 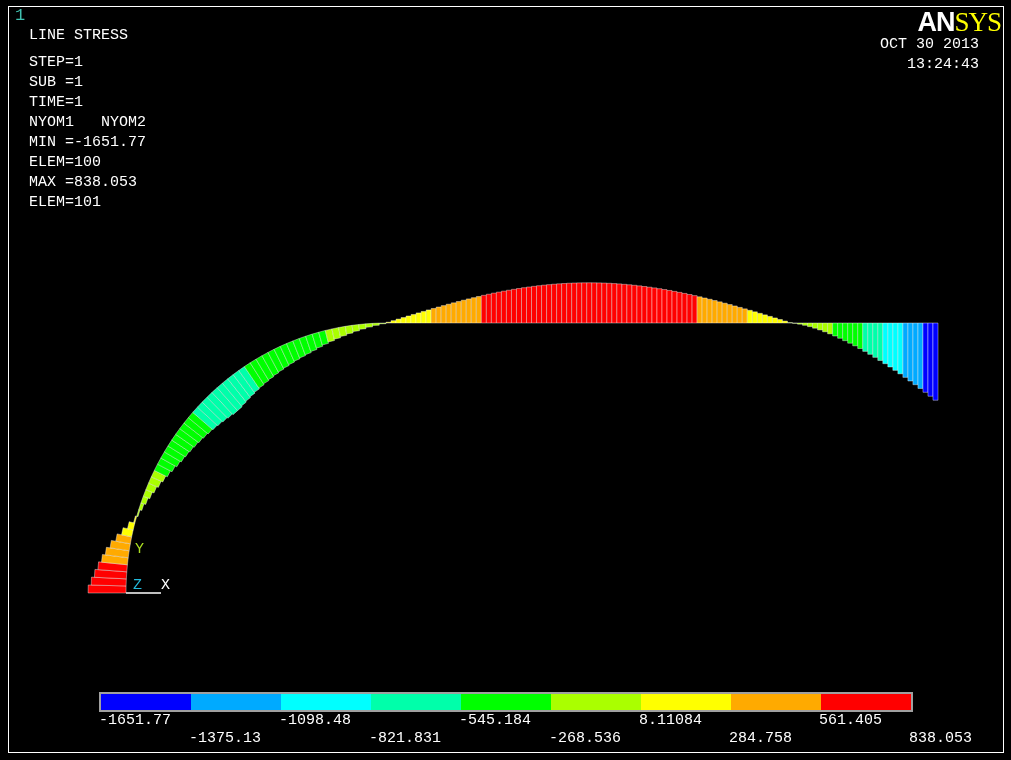 What do you see at coordinates (65, 163) in the screenshot?
I see `info-line: ELEM=100` at bounding box center [65, 163].